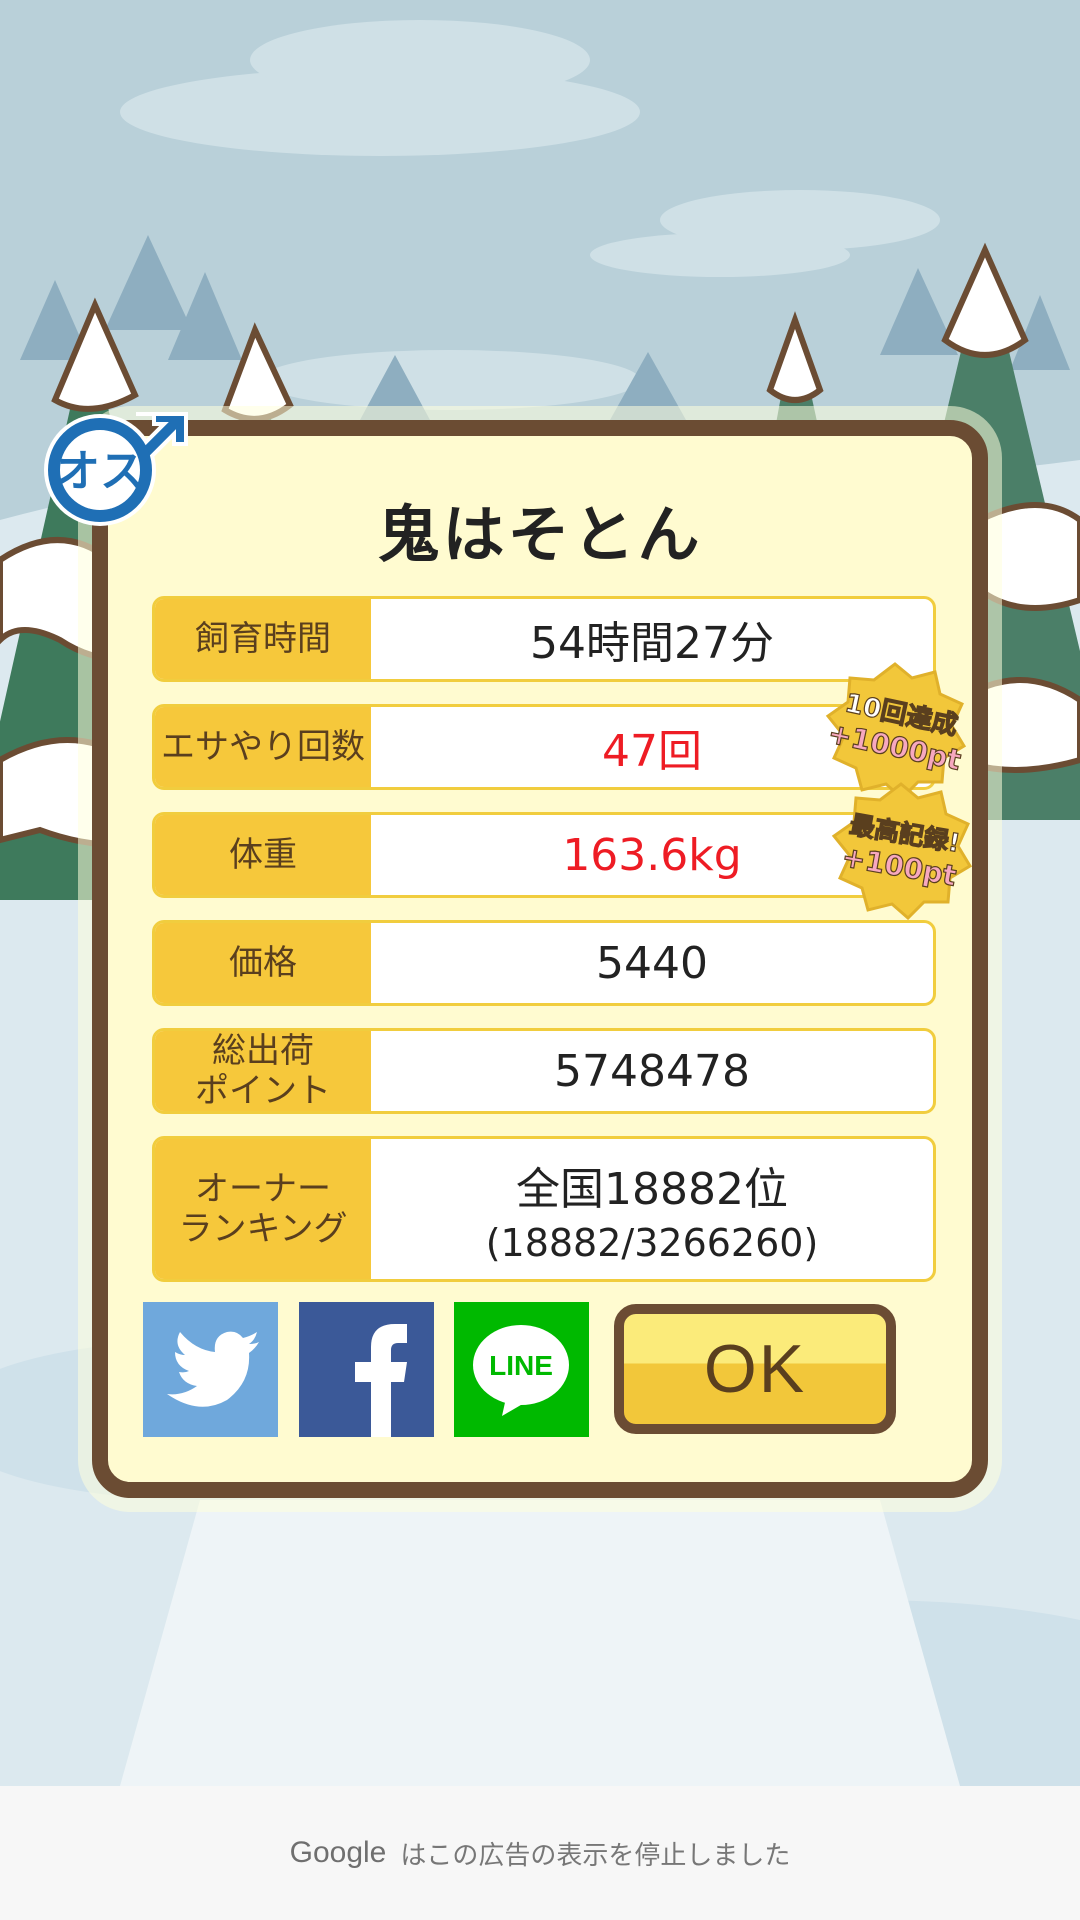  What do you see at coordinates (263, 639) in the screenshot?
I see `stat-label: 飼育時間` at bounding box center [263, 639].